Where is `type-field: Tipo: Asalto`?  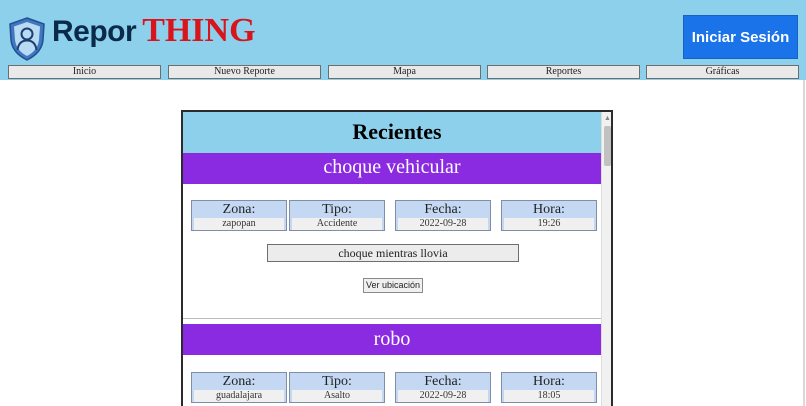 type-field: Tipo: Asalto is located at coordinates (337, 387).